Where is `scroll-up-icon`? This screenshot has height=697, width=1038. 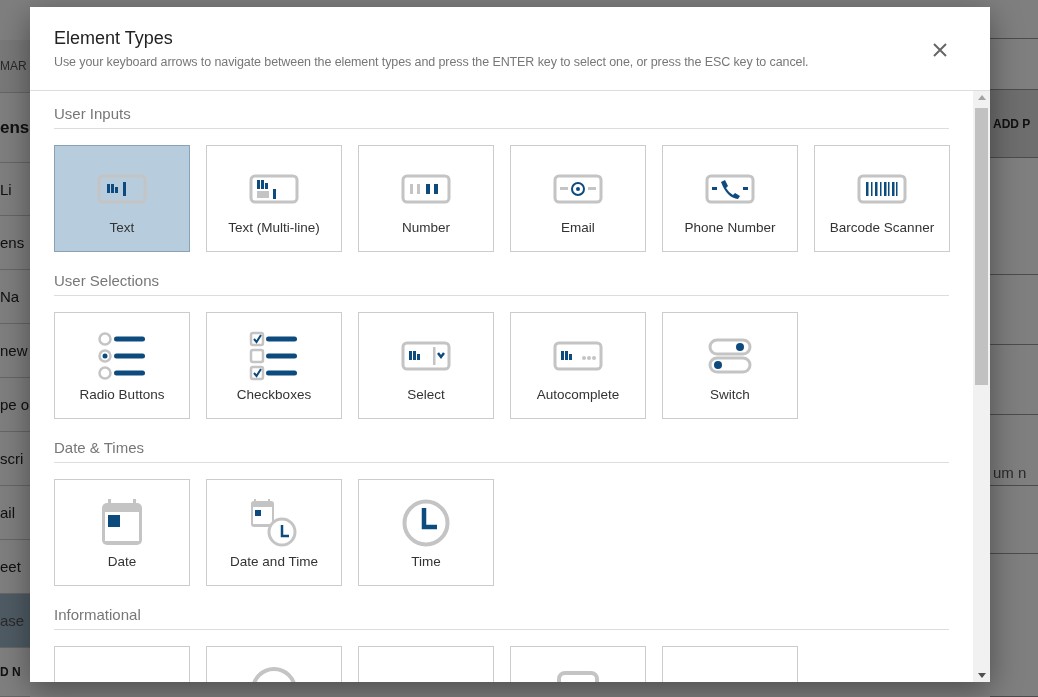
scroll-up-icon is located at coordinates (981, 97).